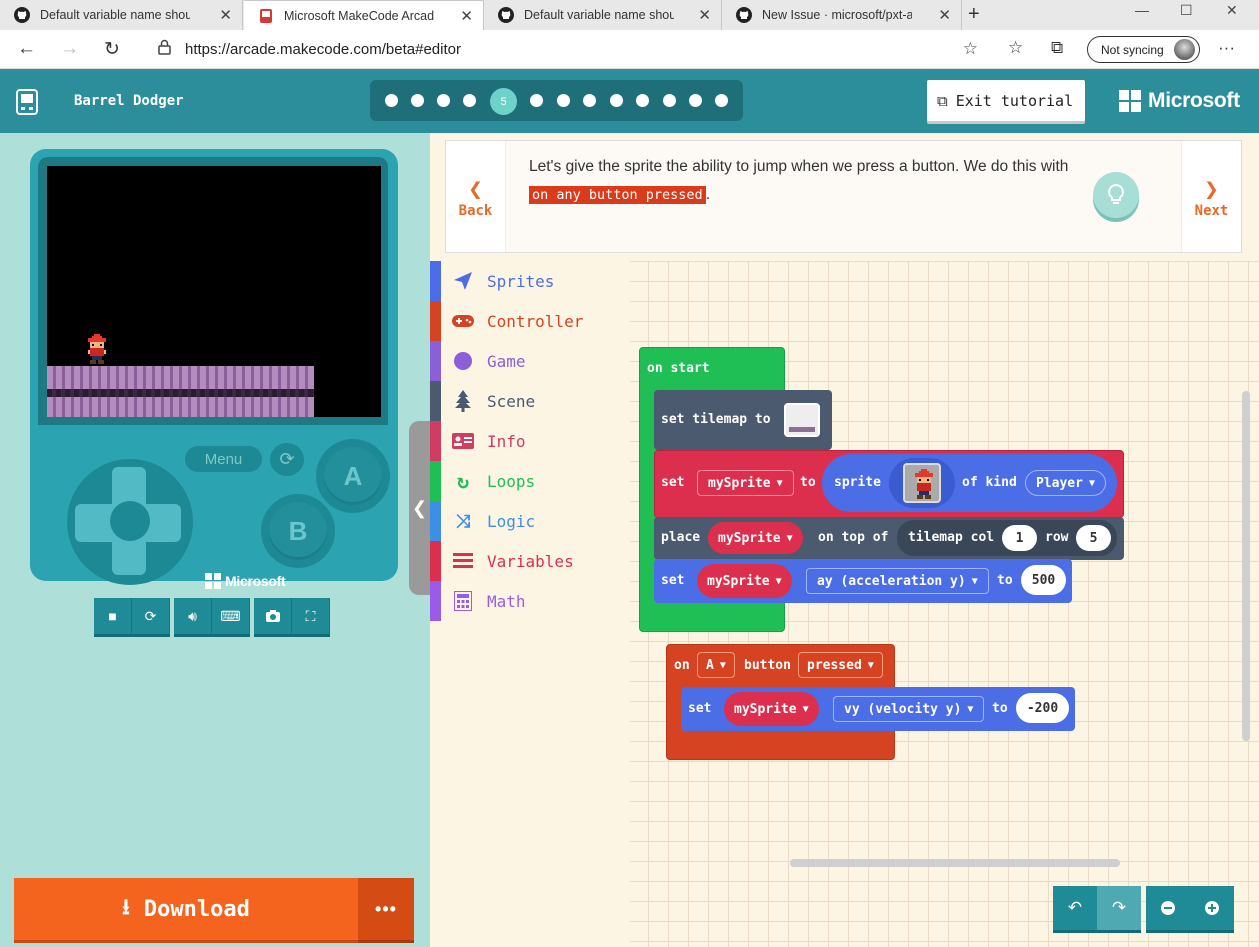  Describe the element at coordinates (530, 601) in the screenshot. I see `toolbox-category-math: Math` at that location.